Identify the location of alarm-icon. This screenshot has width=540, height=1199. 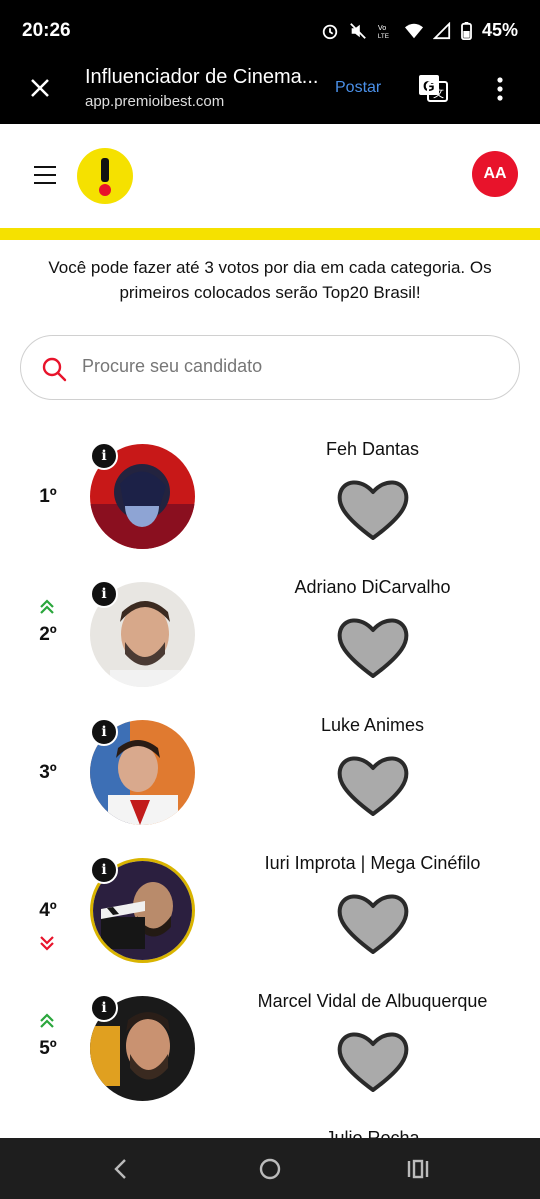
(330, 31).